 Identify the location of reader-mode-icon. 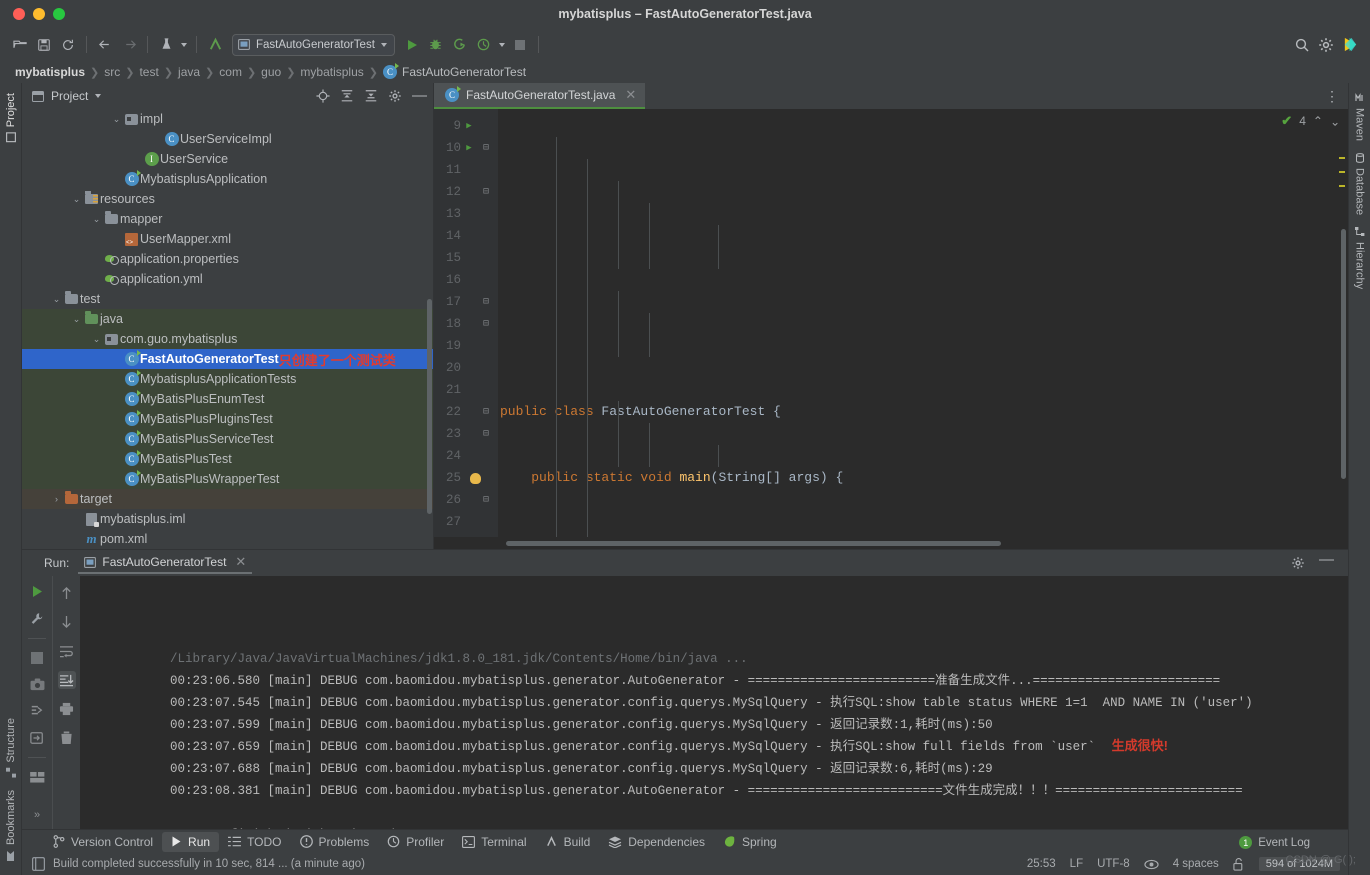
(1151, 864).